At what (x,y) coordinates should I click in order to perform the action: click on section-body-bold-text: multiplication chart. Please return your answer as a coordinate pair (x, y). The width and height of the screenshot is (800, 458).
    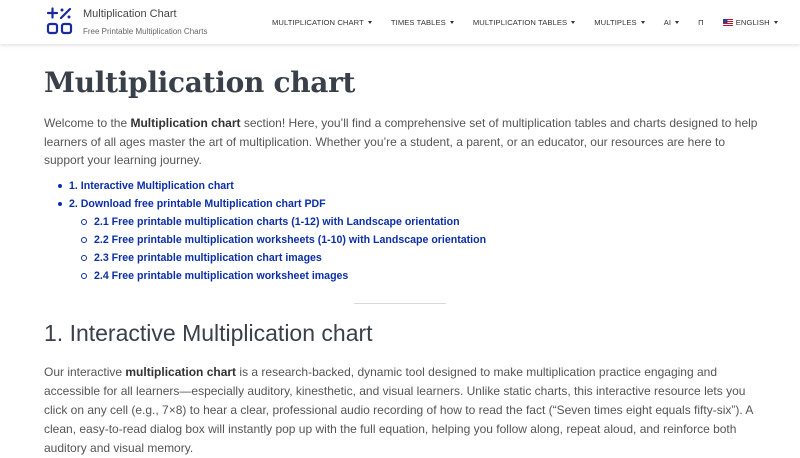
    Looking at the image, I should click on (181, 372).